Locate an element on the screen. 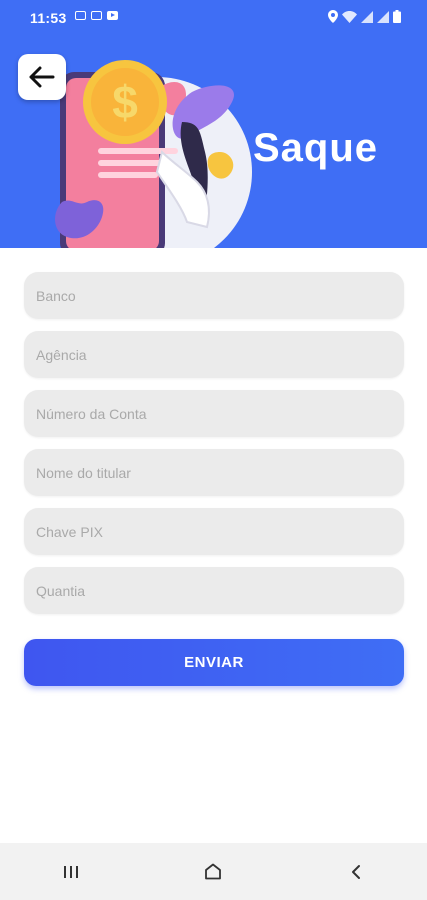 The width and height of the screenshot is (427, 900). home-icon is located at coordinates (213, 871).